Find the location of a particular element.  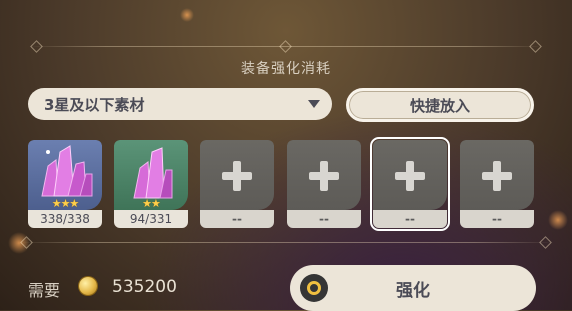

empty-material-slot-selected: -- is located at coordinates (410, 184).